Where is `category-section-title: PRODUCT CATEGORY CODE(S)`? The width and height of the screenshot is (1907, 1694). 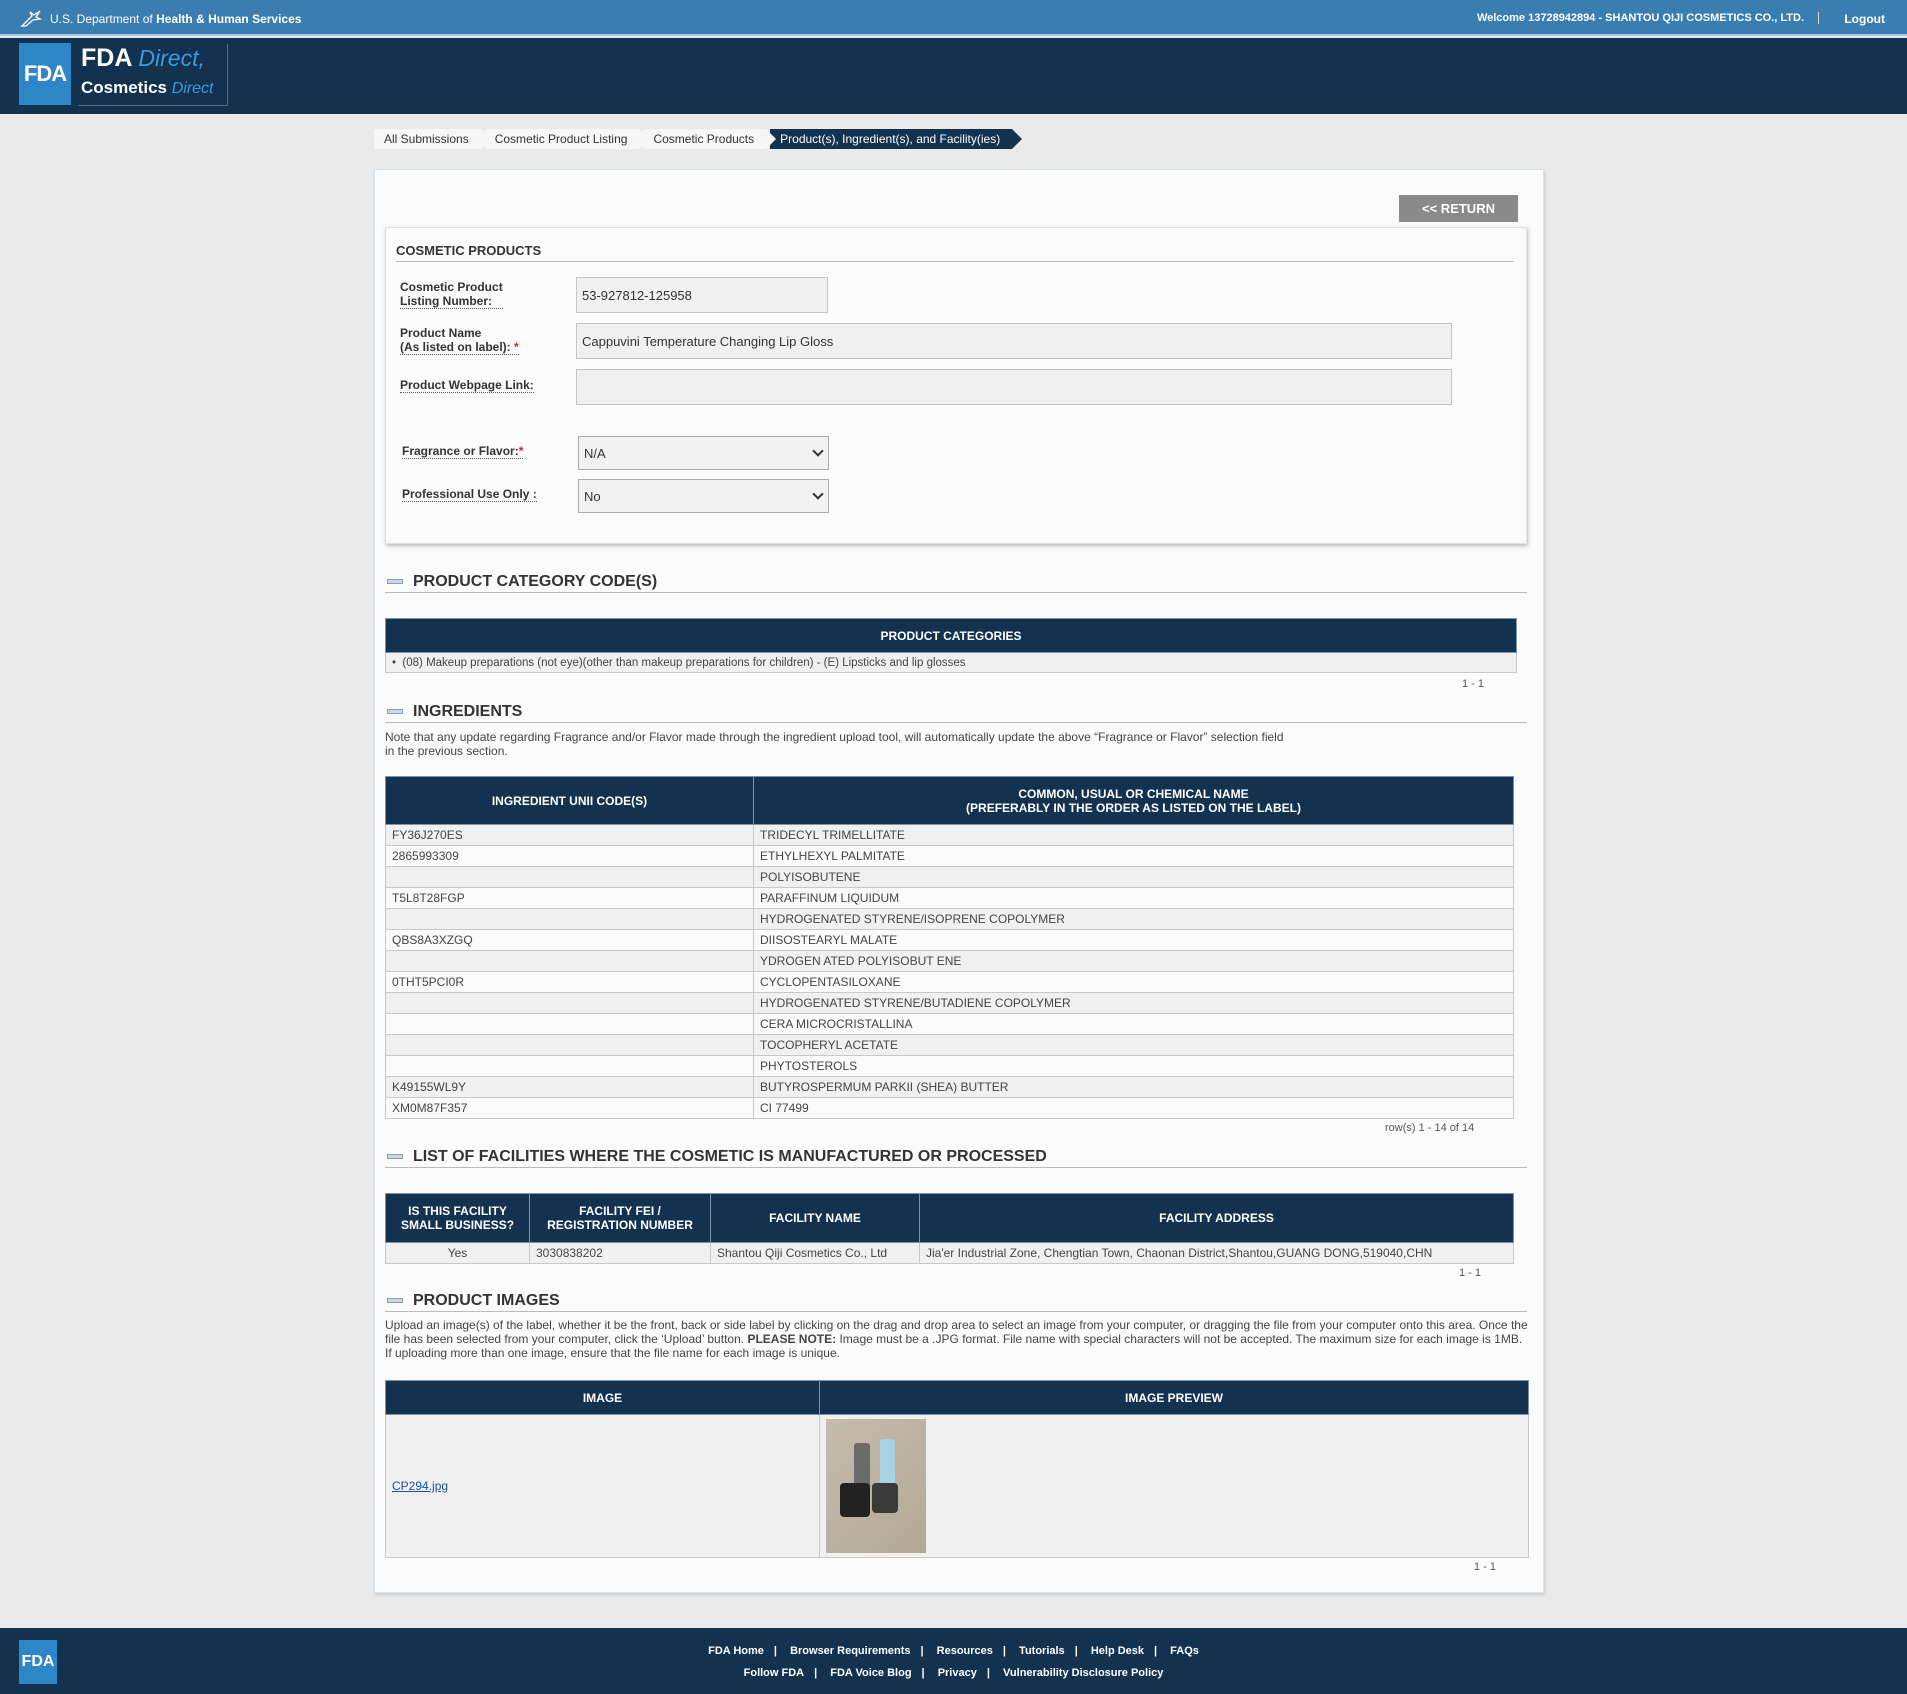 category-section-title: PRODUCT CATEGORY CODE(S) is located at coordinates (535, 581).